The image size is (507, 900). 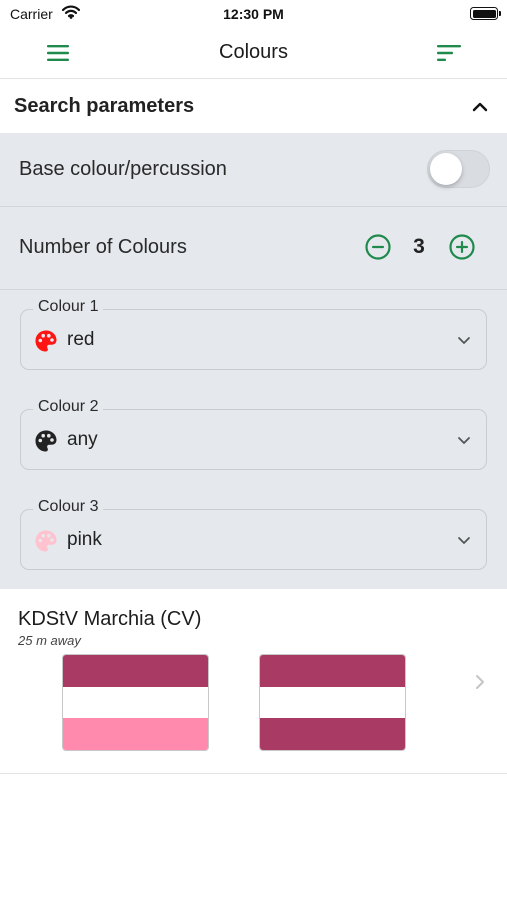 I want to click on colour-1-select: Colour 1 red, so click(x=253, y=334).